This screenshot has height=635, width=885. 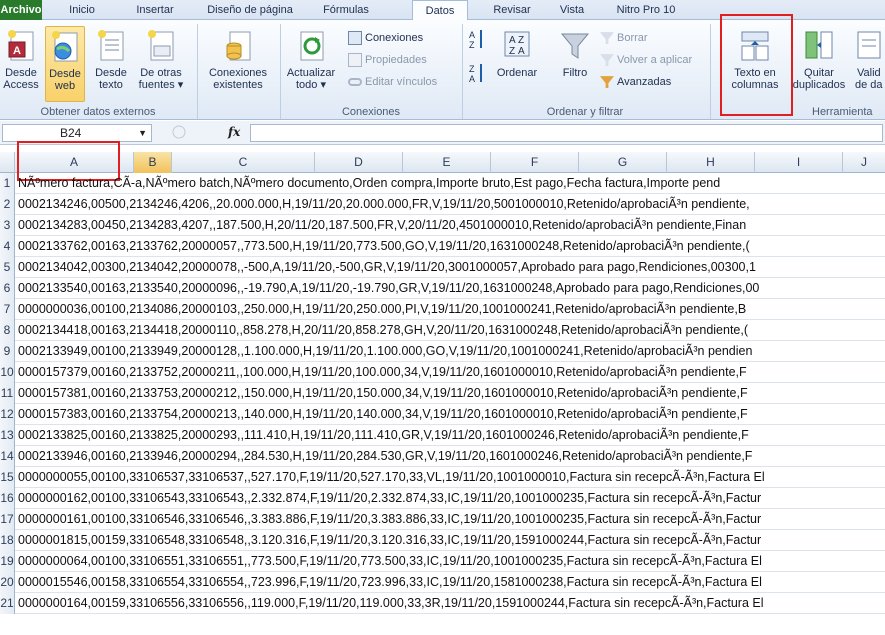 What do you see at coordinates (65, 64) in the screenshot?
I see `desde-web-button: Desde web` at bounding box center [65, 64].